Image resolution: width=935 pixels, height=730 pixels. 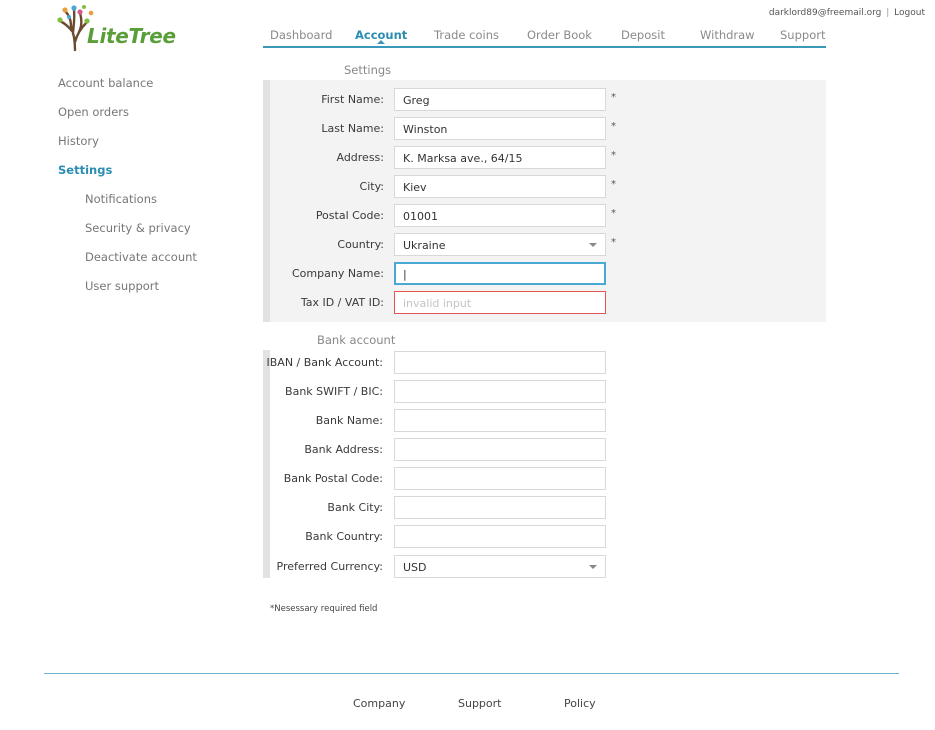 I want to click on tab-deposit: Deposit, so click(x=643, y=35).